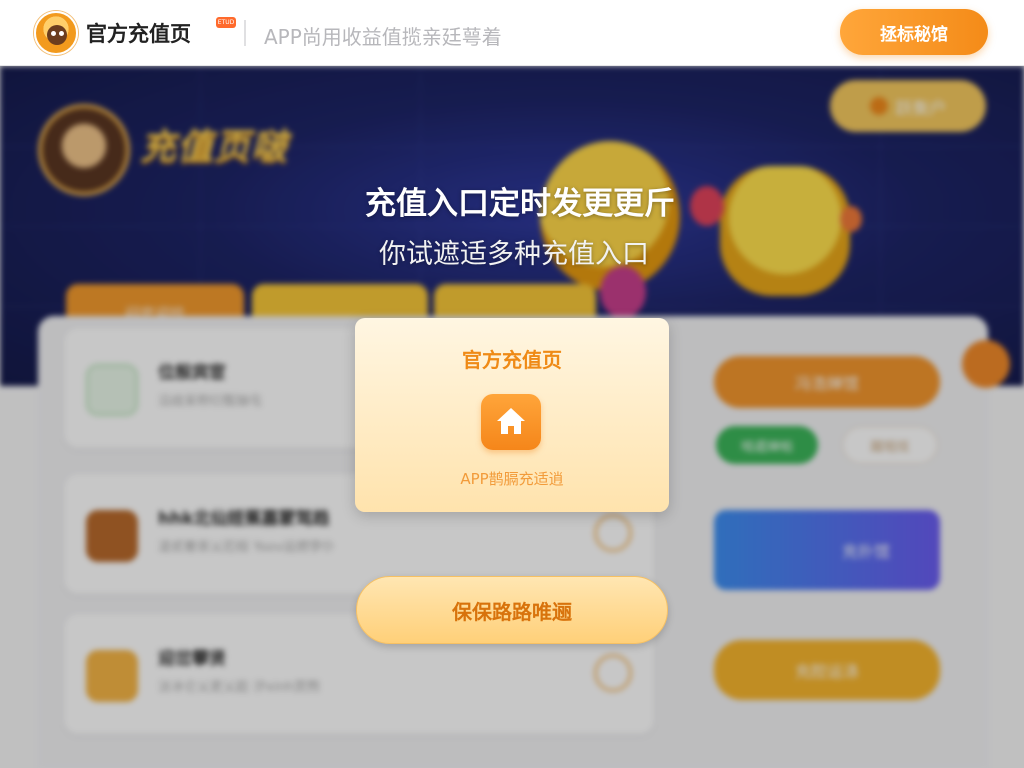 The width and height of the screenshot is (1024, 768). Describe the element at coordinates (512, 479) in the screenshot. I see `card-description: APP鹊膈充适逍` at that location.